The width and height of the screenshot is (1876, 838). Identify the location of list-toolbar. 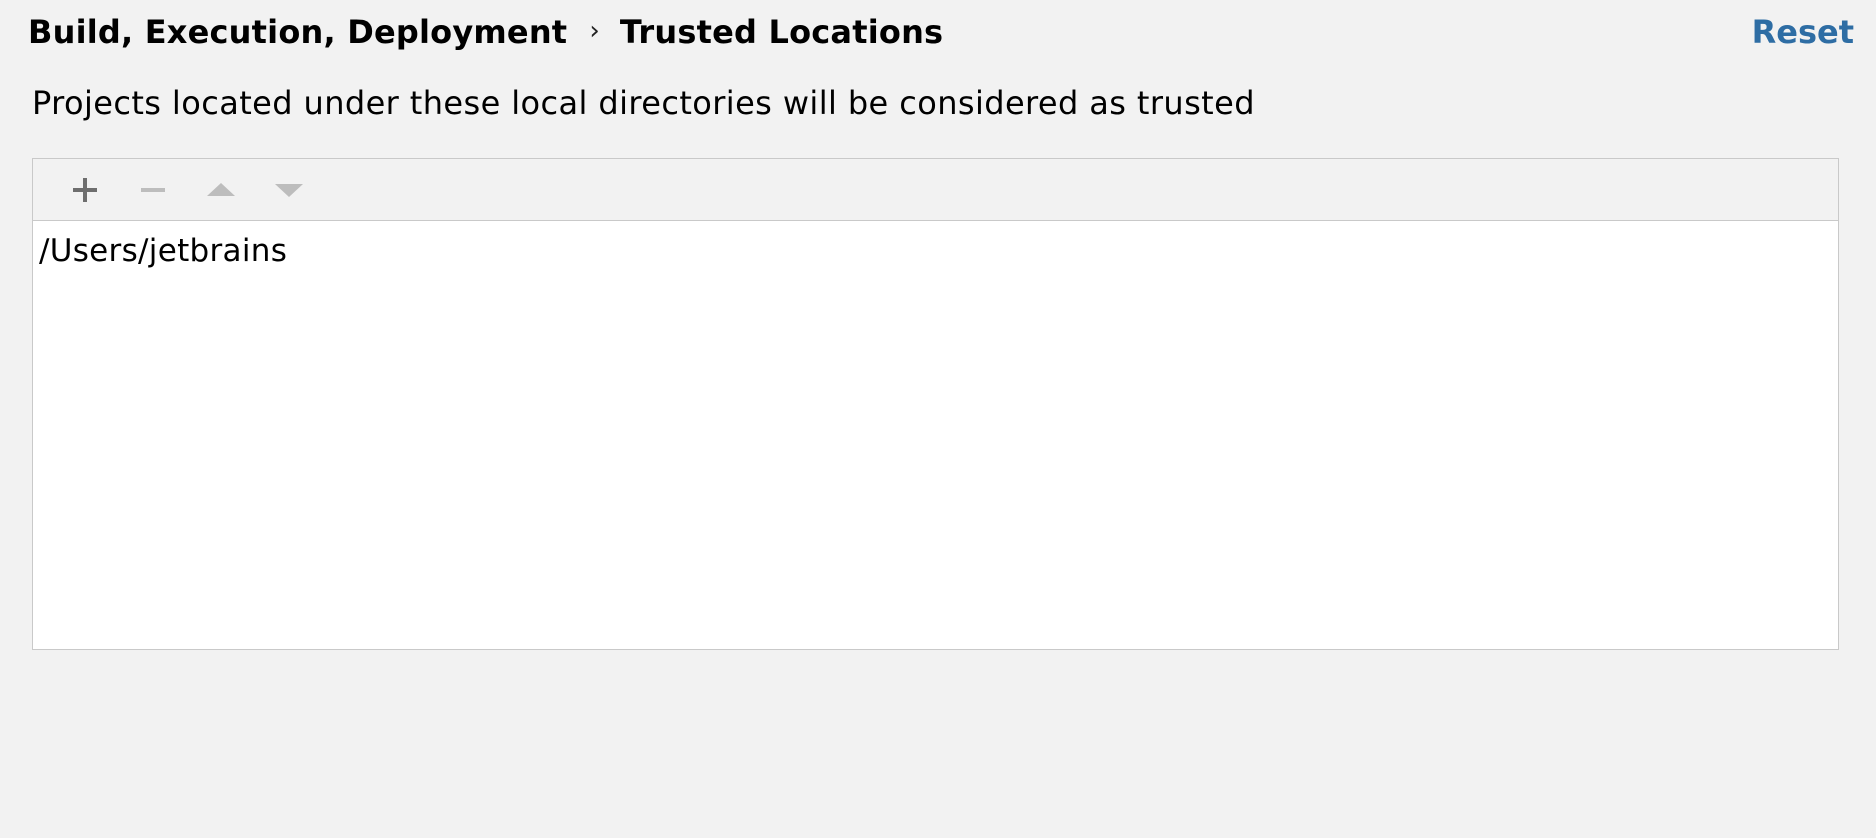
(935, 190).